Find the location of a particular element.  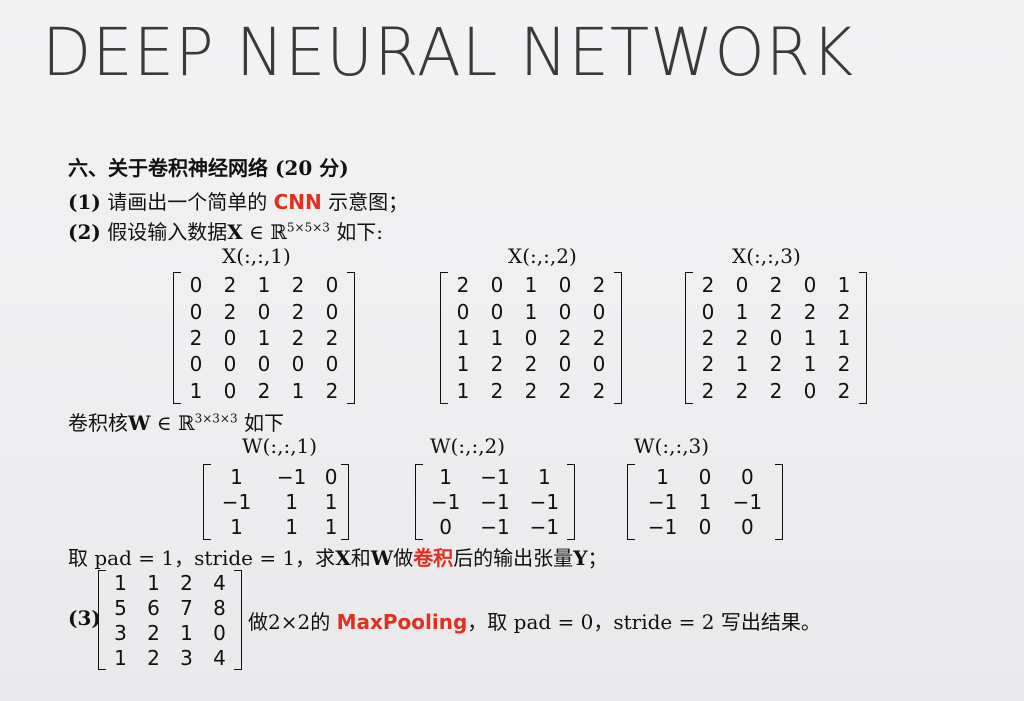

matrix-row: 5678 is located at coordinates (170, 607).